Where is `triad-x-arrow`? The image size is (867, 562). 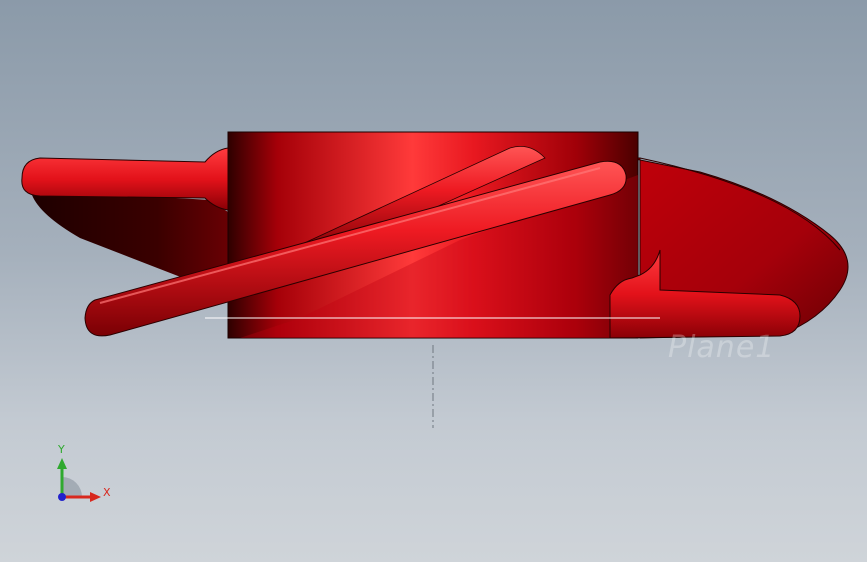 triad-x-arrow is located at coordinates (95, 497).